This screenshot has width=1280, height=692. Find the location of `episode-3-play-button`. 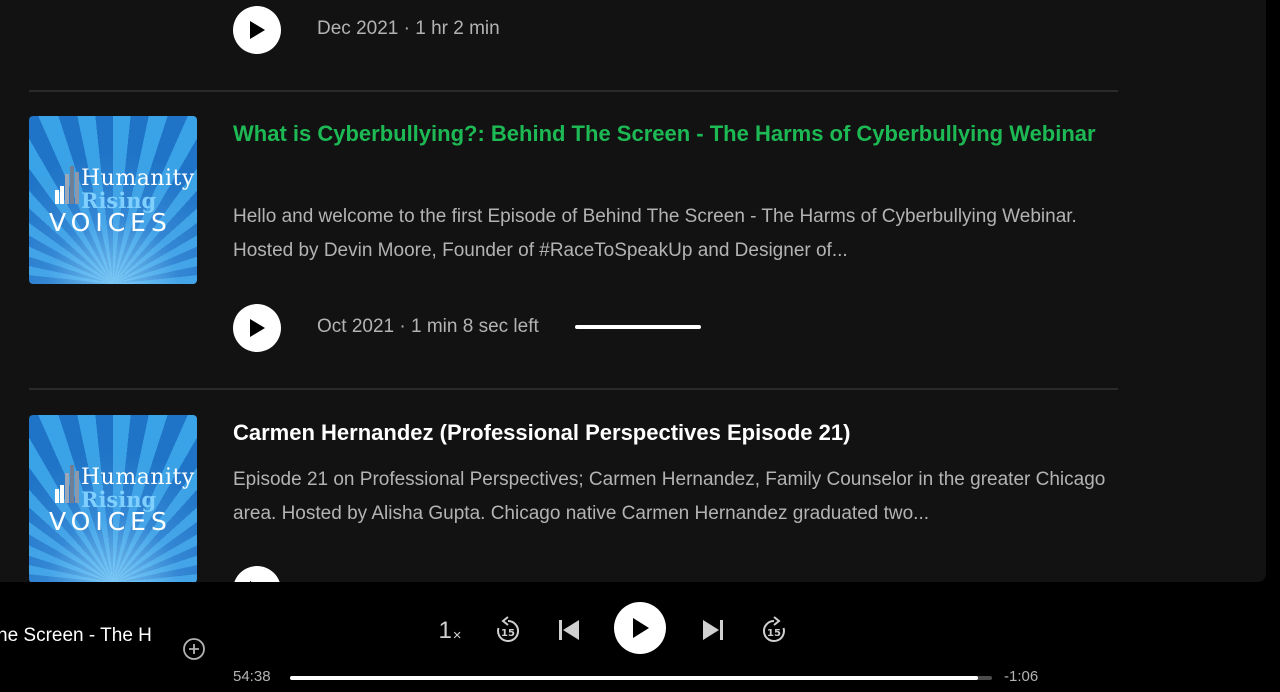

episode-3-play-button is located at coordinates (257, 574).